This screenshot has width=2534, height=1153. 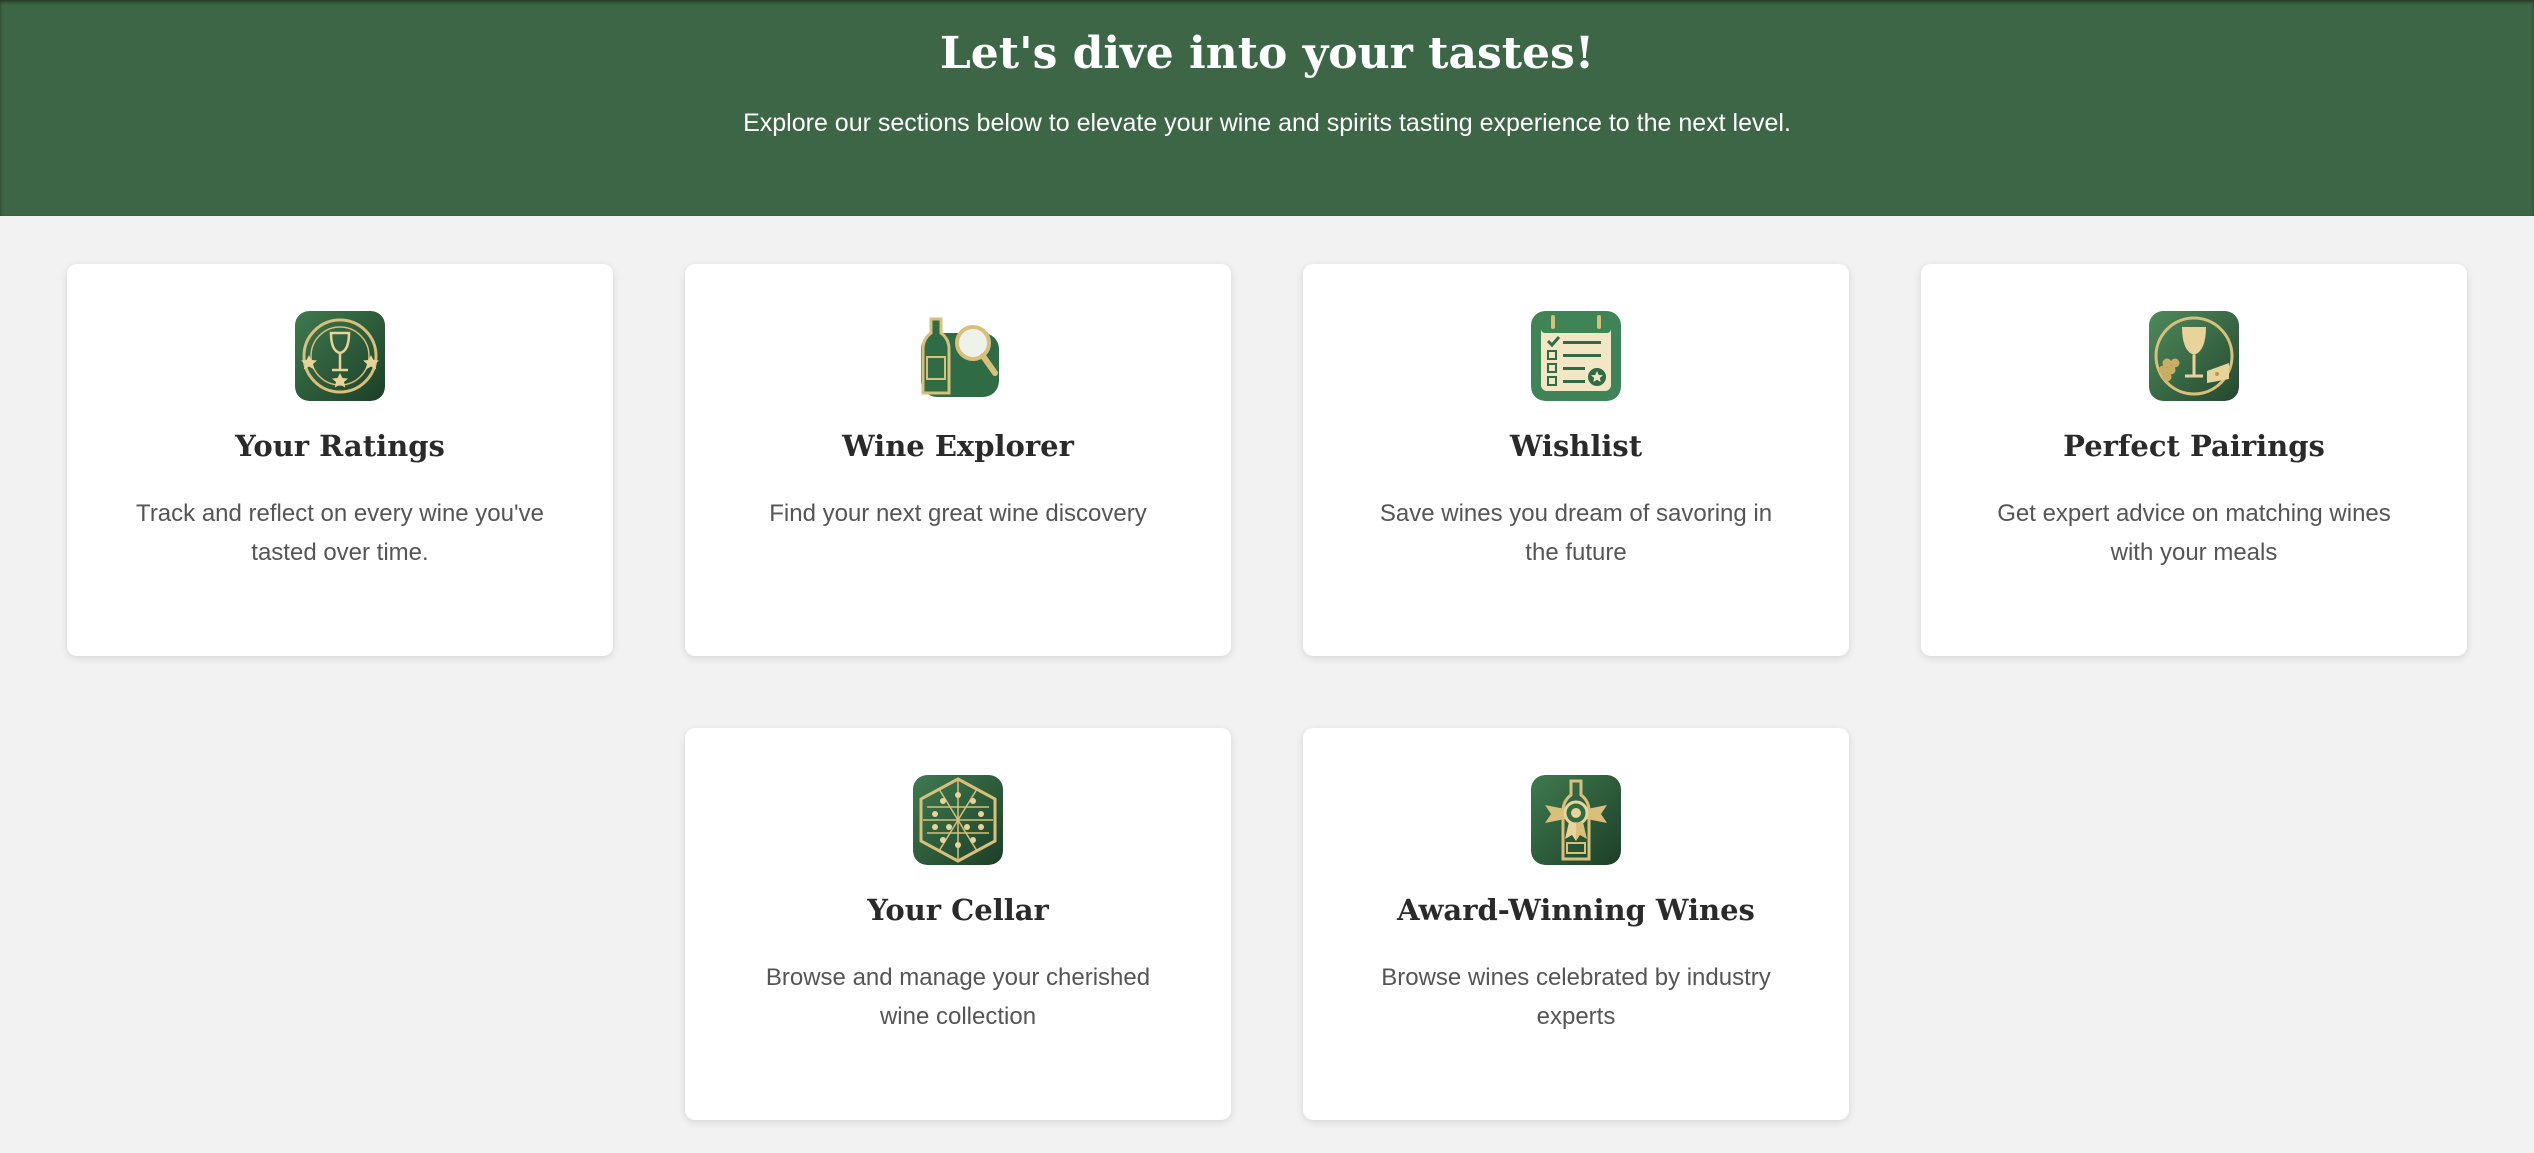 What do you see at coordinates (2194, 446) in the screenshot?
I see `card-title: Perfect Pairings` at bounding box center [2194, 446].